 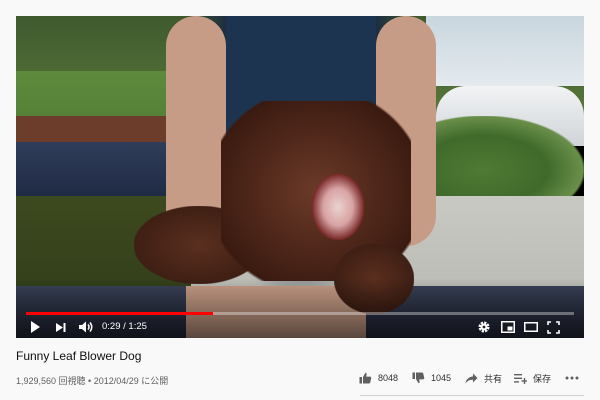 I want to click on next-icon, so click(x=60, y=327).